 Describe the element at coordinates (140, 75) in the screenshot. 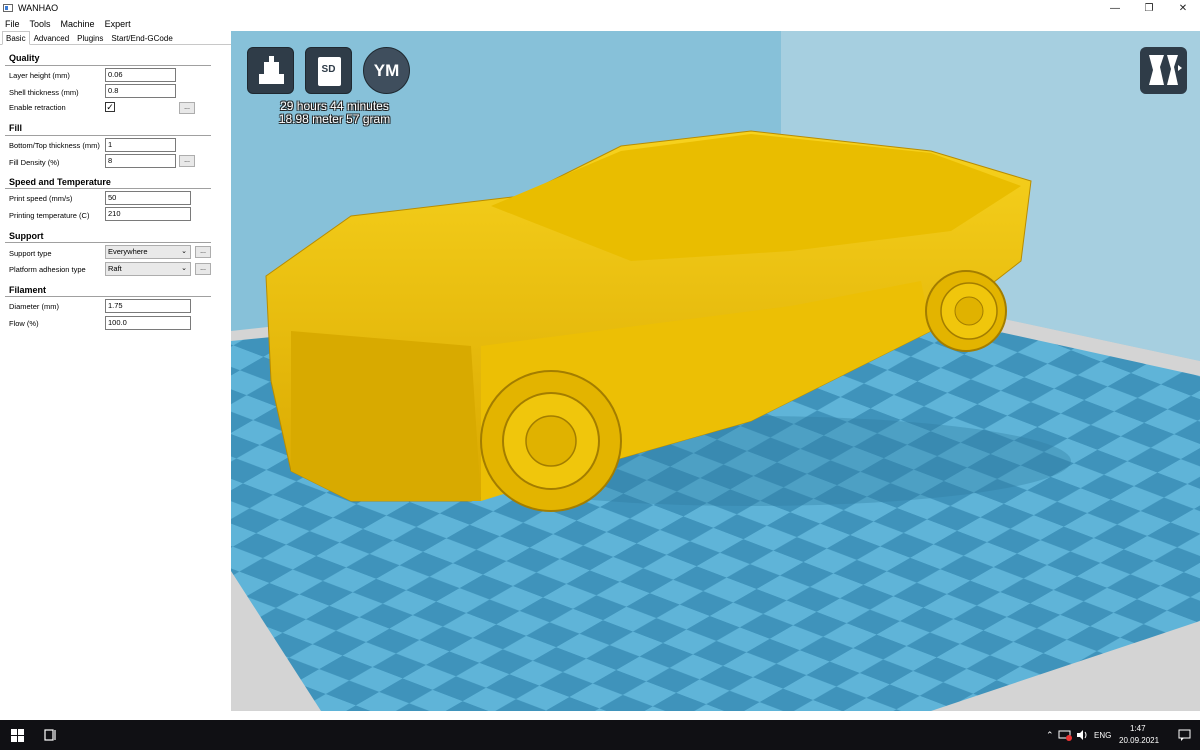

I see `layer-height-input: 0.06` at that location.